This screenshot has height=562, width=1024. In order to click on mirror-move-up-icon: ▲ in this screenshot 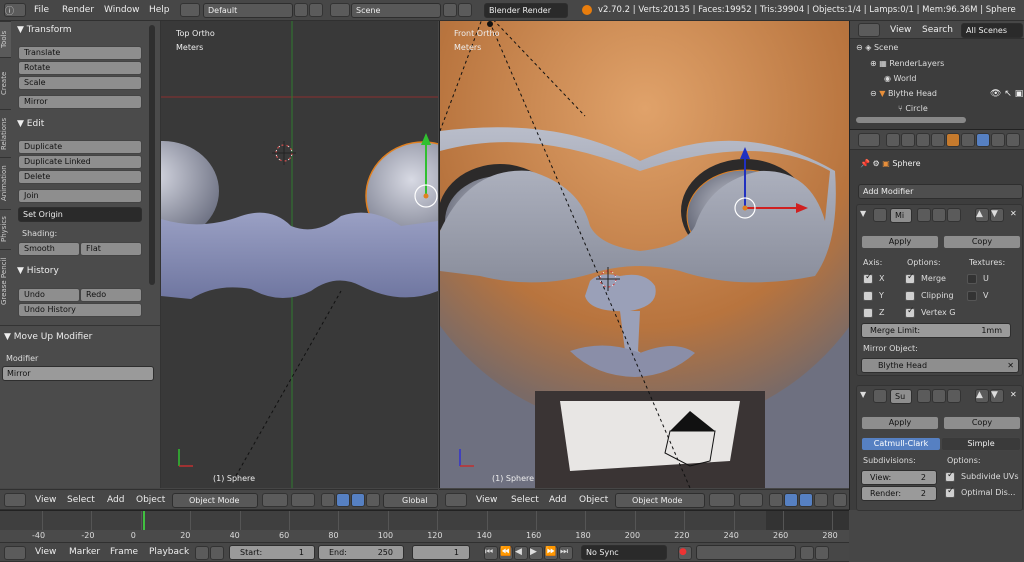, I will do `click(982, 215)`.